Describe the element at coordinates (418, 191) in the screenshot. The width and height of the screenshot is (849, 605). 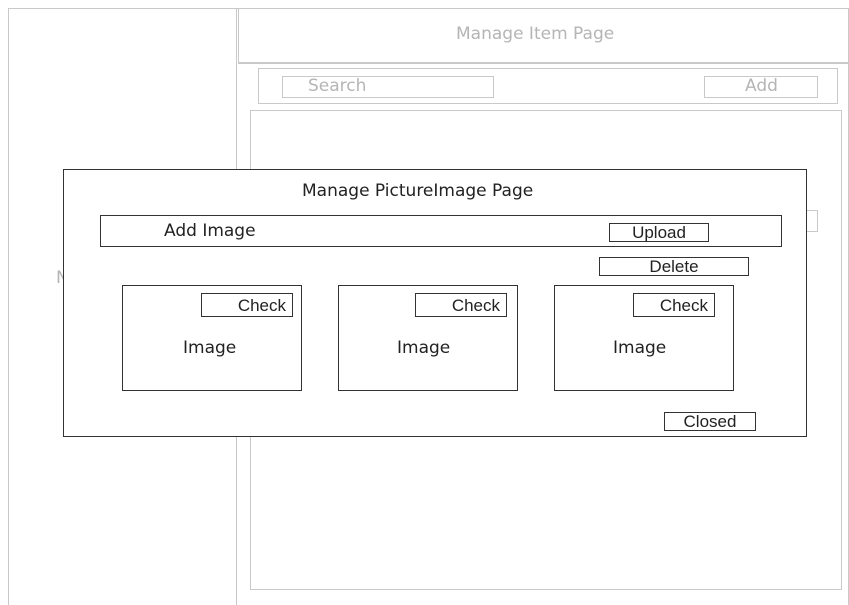
I see `modal-title: Manage PictureImage Page` at that location.